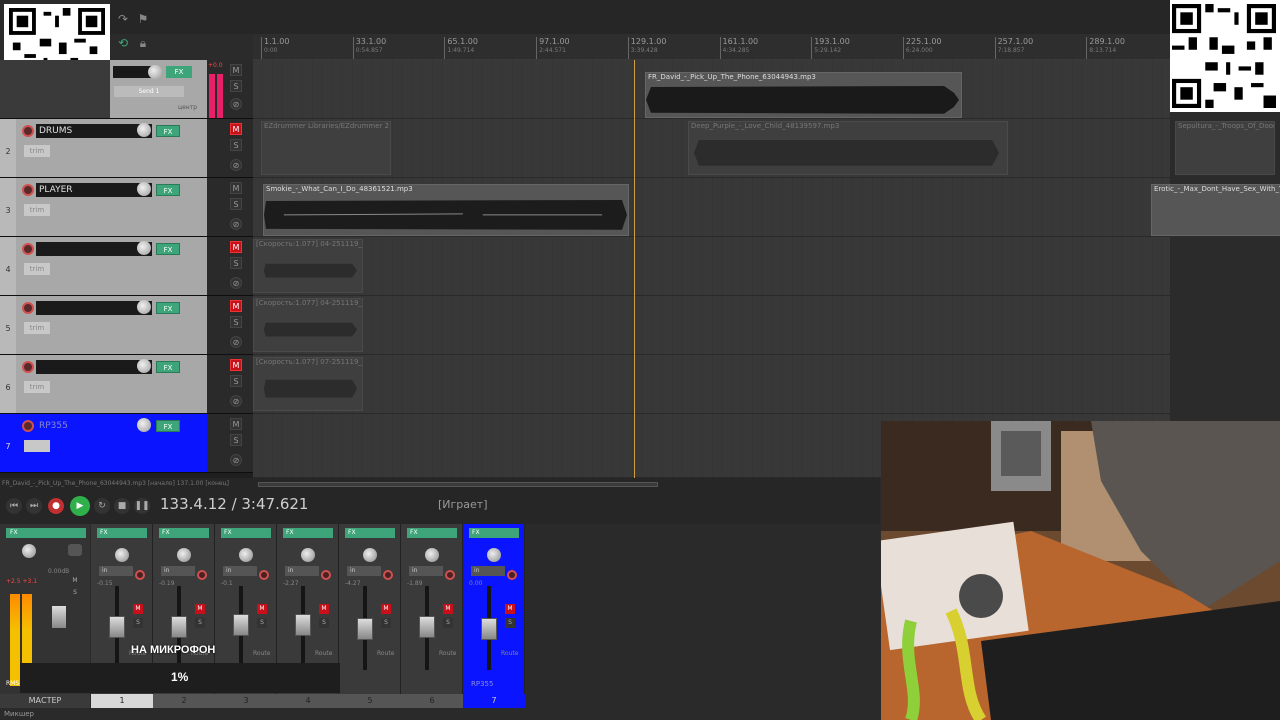 This screenshot has height=720, width=1280. I want to click on play-cursor, so click(634, 269).